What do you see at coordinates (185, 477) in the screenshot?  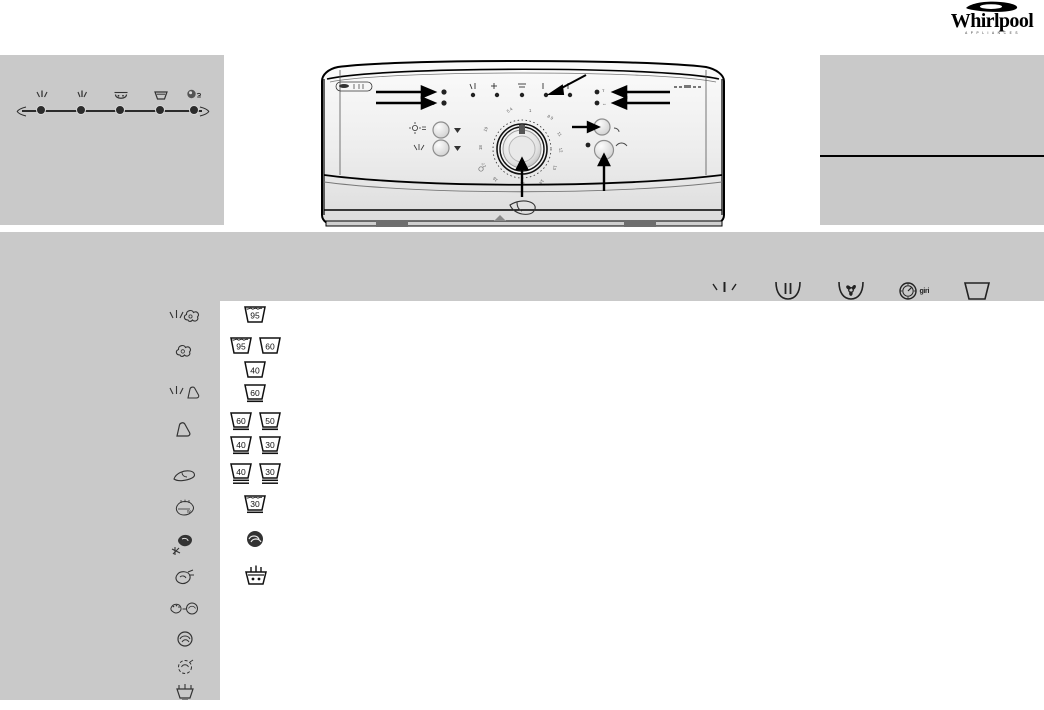 I see `fabric-icon-delicates` at bounding box center [185, 477].